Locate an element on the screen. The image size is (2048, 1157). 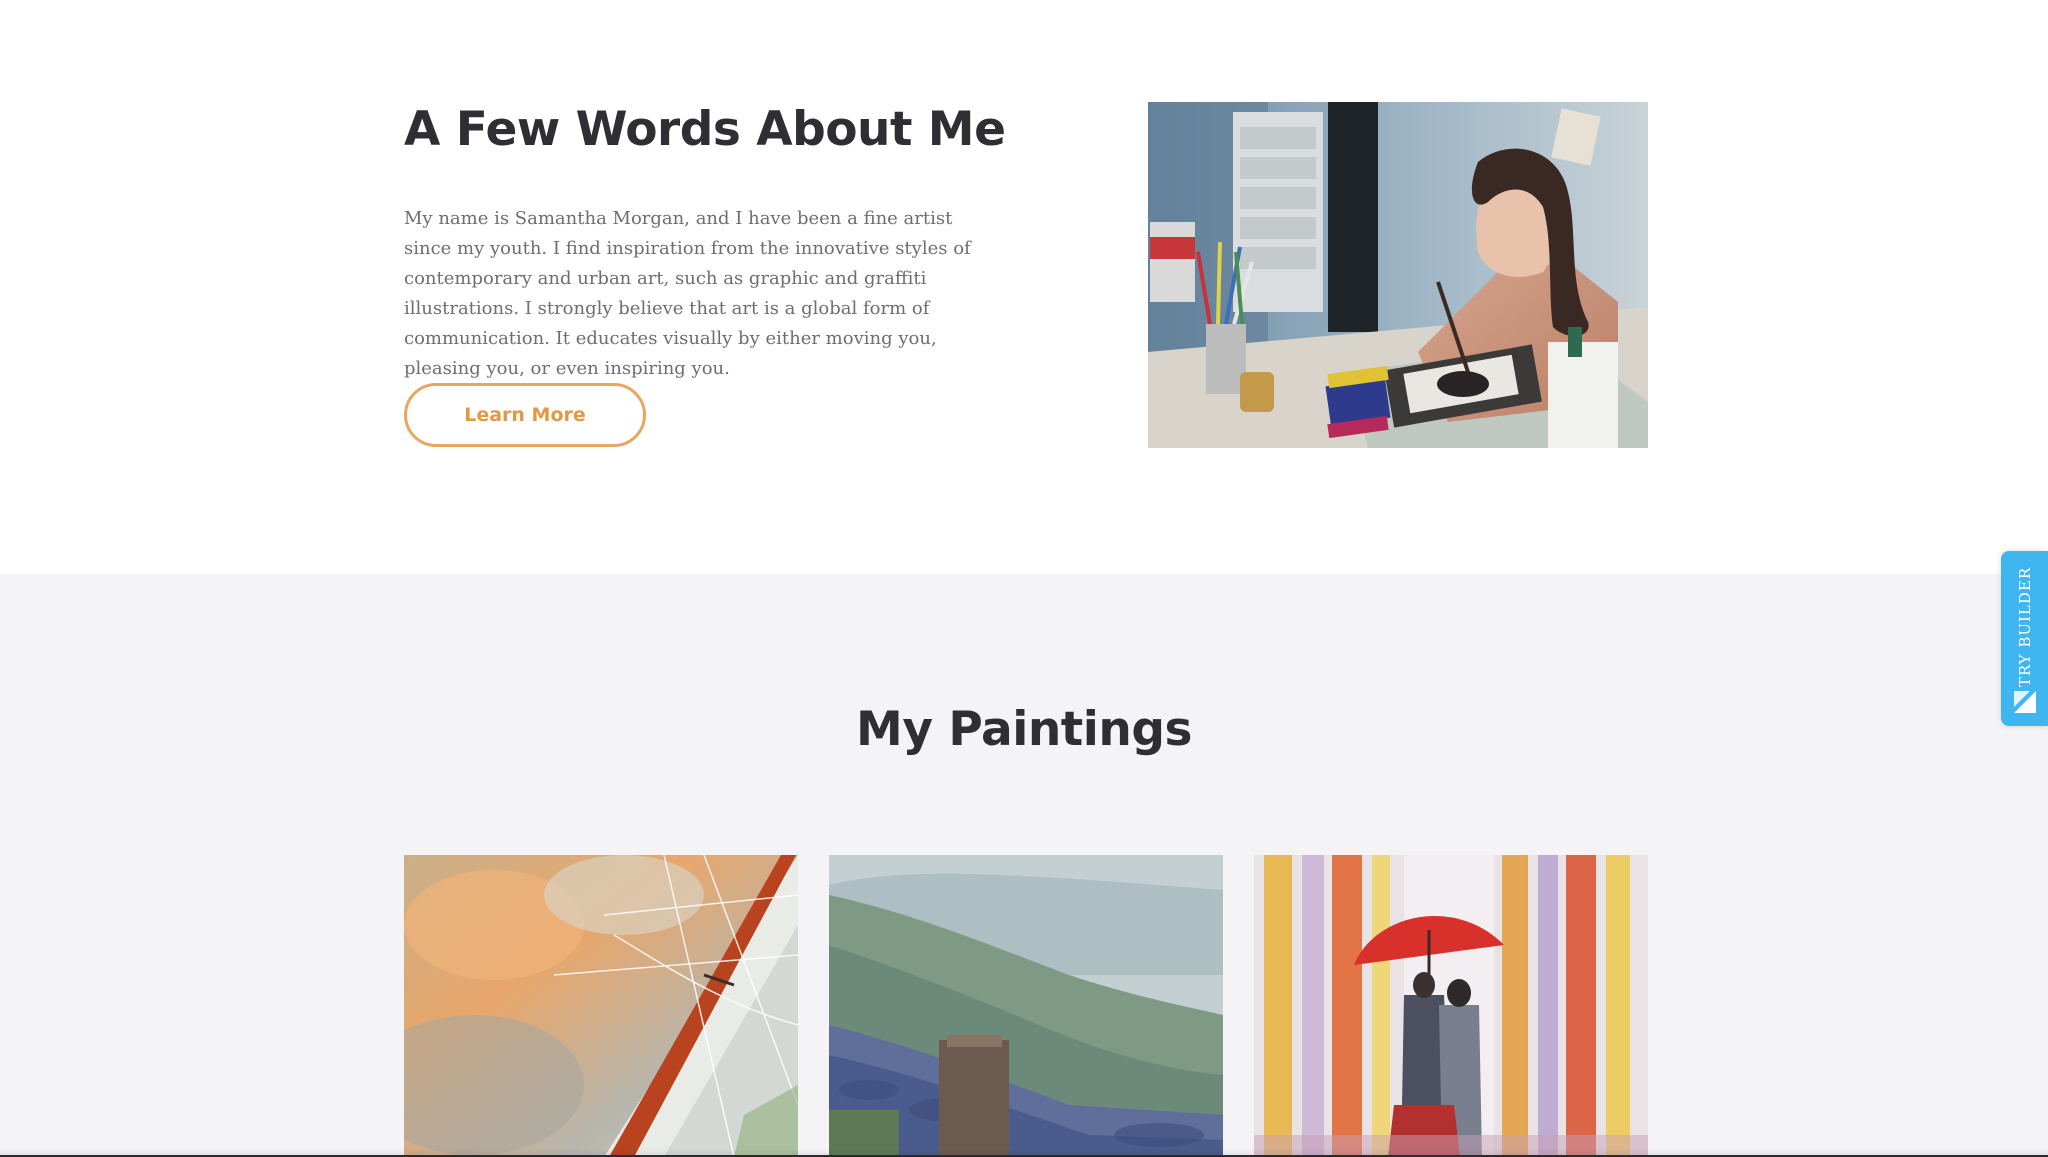
try-builder-label: TRY BUILDER is located at coordinates (2024, 627).